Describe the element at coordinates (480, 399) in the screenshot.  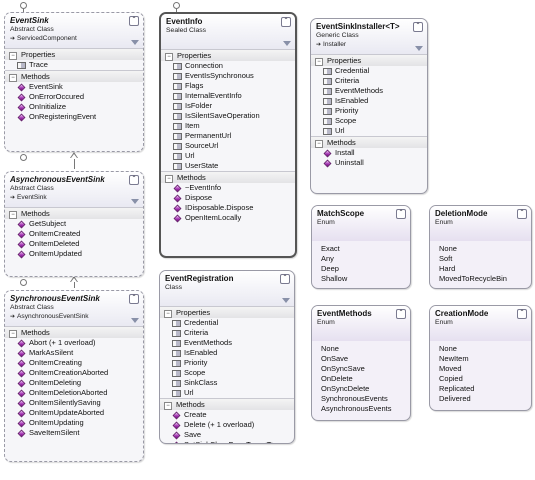
I see `enum-value: Delivered` at that location.